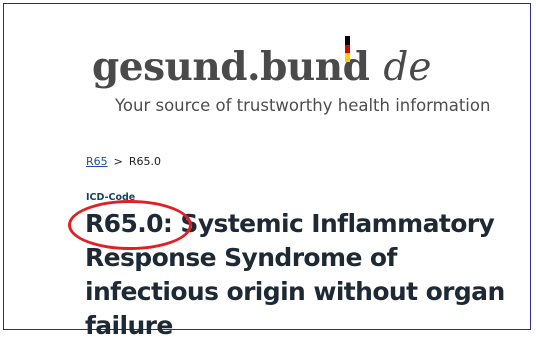 The image size is (536, 343). I want to click on breadcrumb: R65 > R65.0, so click(123, 161).